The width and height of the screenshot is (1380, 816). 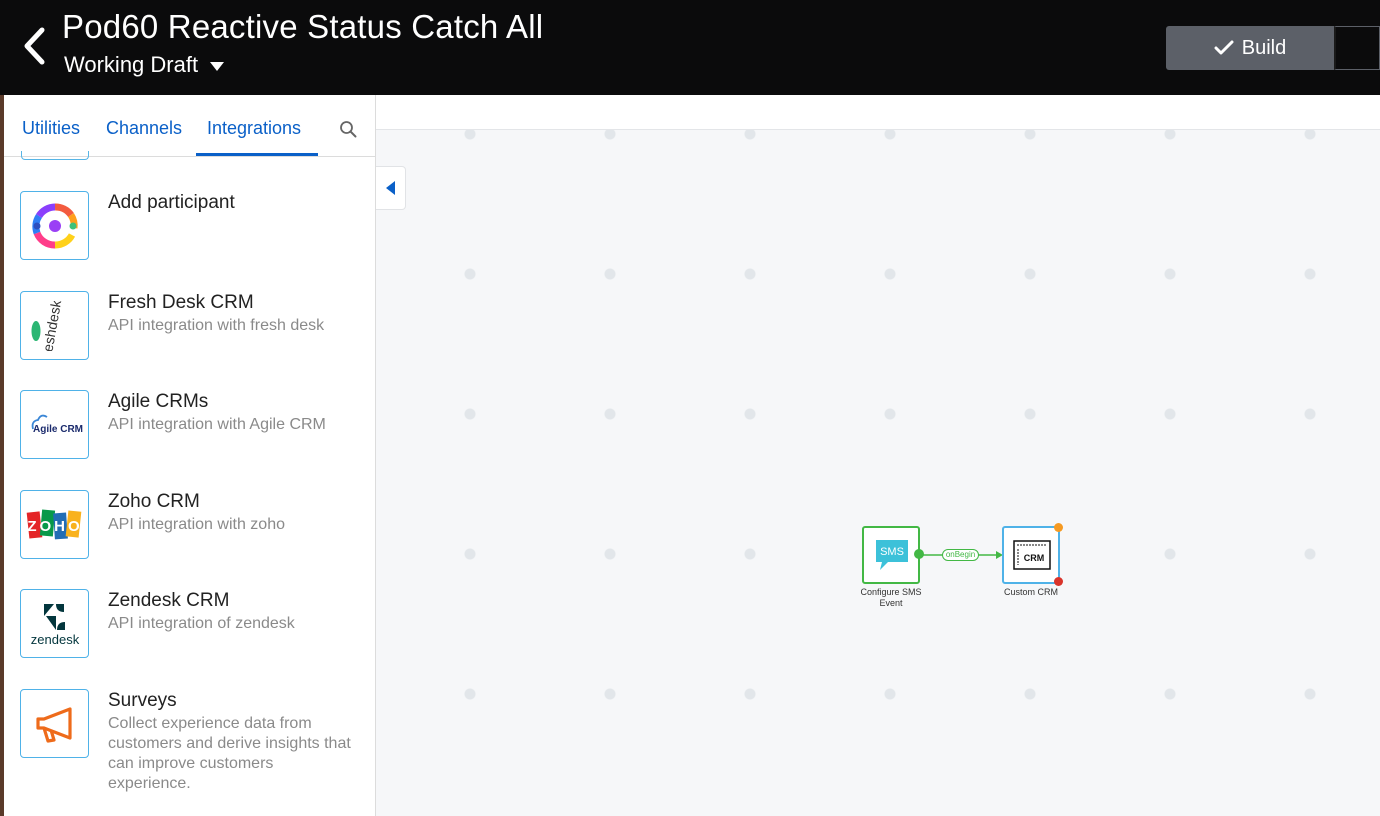 What do you see at coordinates (190, 535) in the screenshot?
I see `list-item-zoho-crm: ZOHO Zoho CRM API integration with zoho` at bounding box center [190, 535].